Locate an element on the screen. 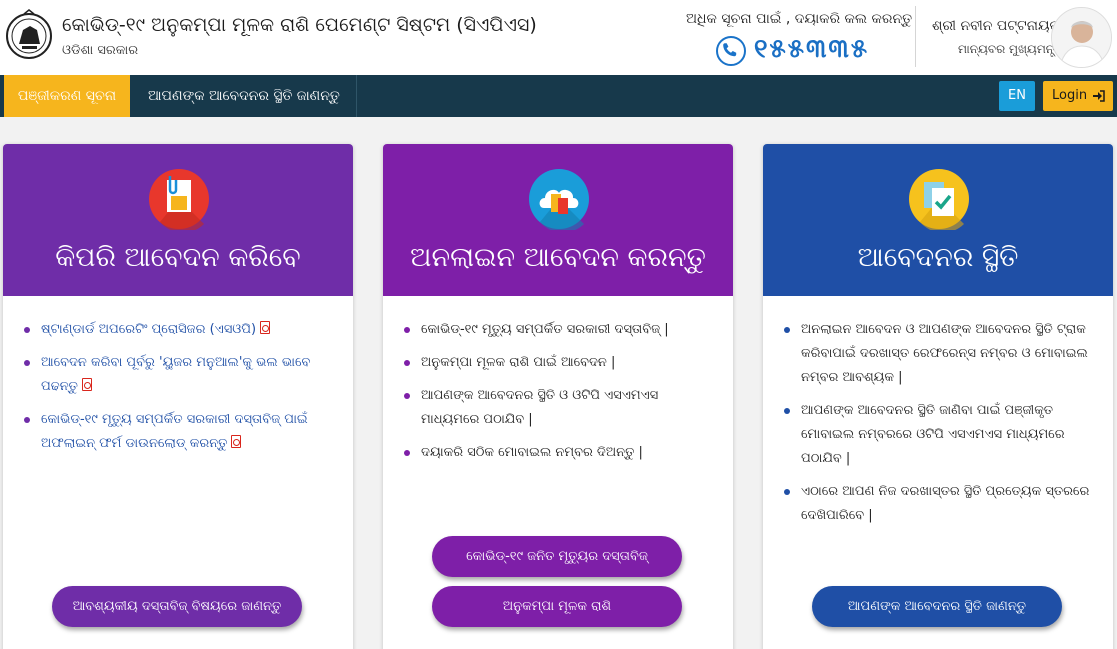 The height and width of the screenshot is (649, 1117). list-item: ଅନୁକମ୍ପା ମୂଳକ ରାଶି ପାଇଁ ଆବେଦନ | is located at coordinates (558, 363).